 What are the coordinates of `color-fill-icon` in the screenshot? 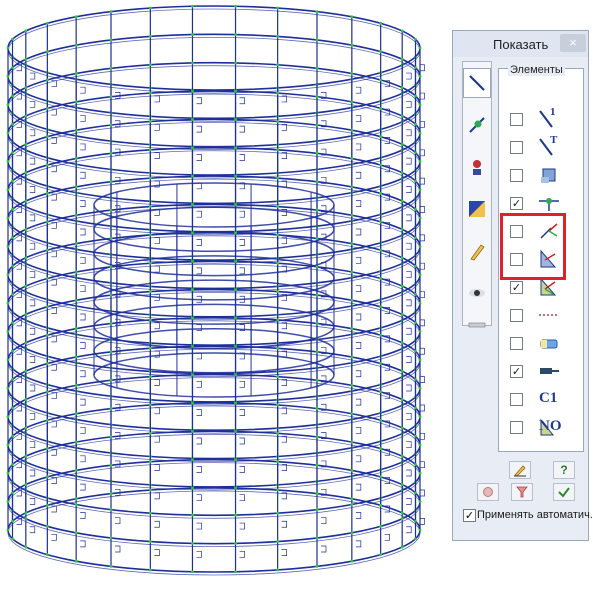 It's located at (477, 209).